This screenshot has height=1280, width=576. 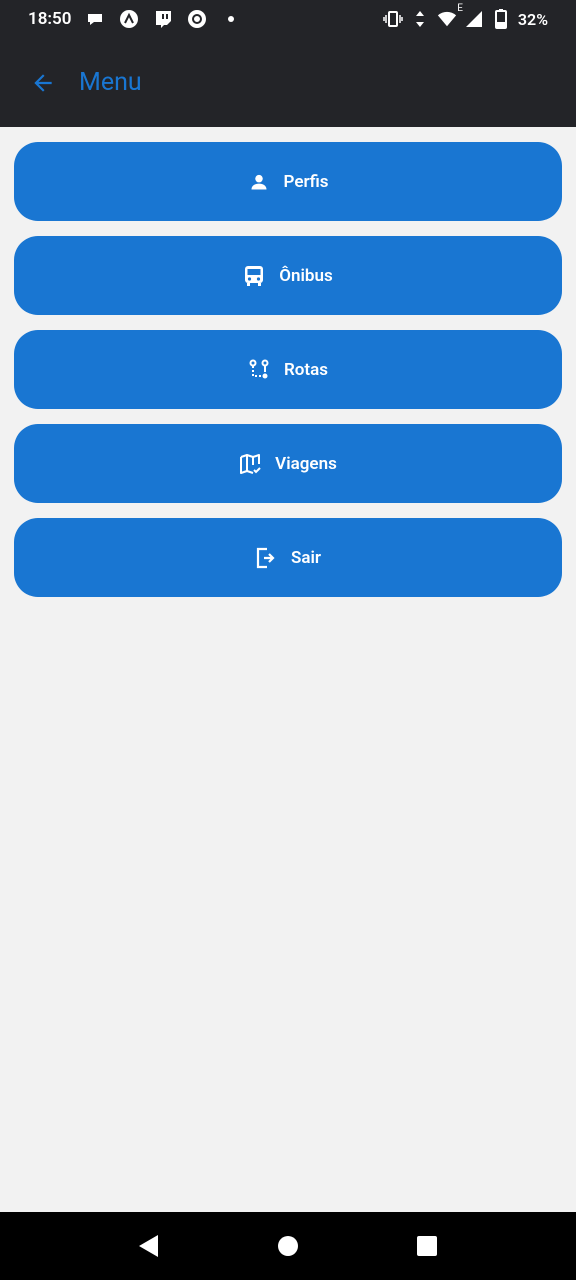 I want to click on sair-button: Sair, so click(x=288, y=557).